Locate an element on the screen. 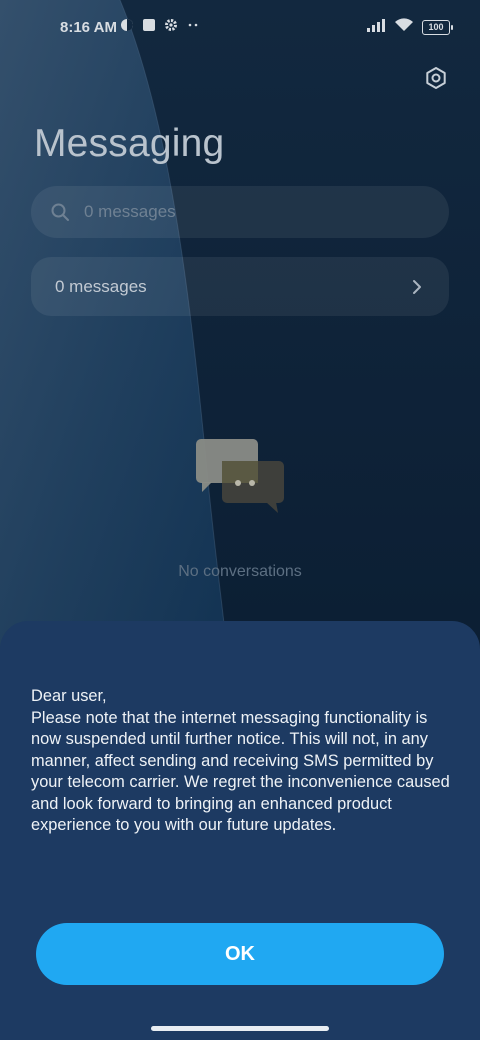 The width and height of the screenshot is (480, 1040). search-icon is located at coordinates (60, 212).